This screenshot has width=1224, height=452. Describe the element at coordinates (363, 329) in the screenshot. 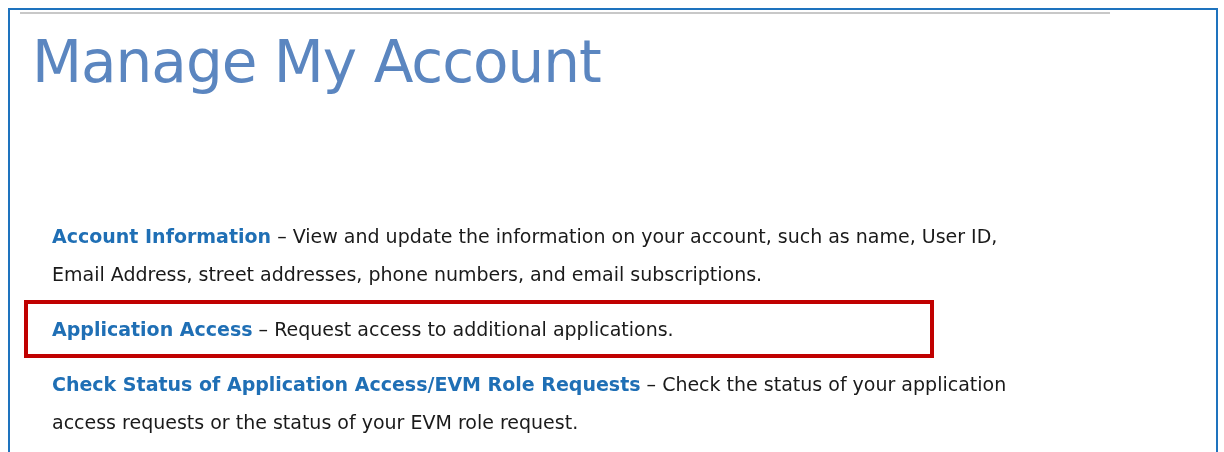

I see `item-description: Application Access – Request access to additional applications.` at that location.